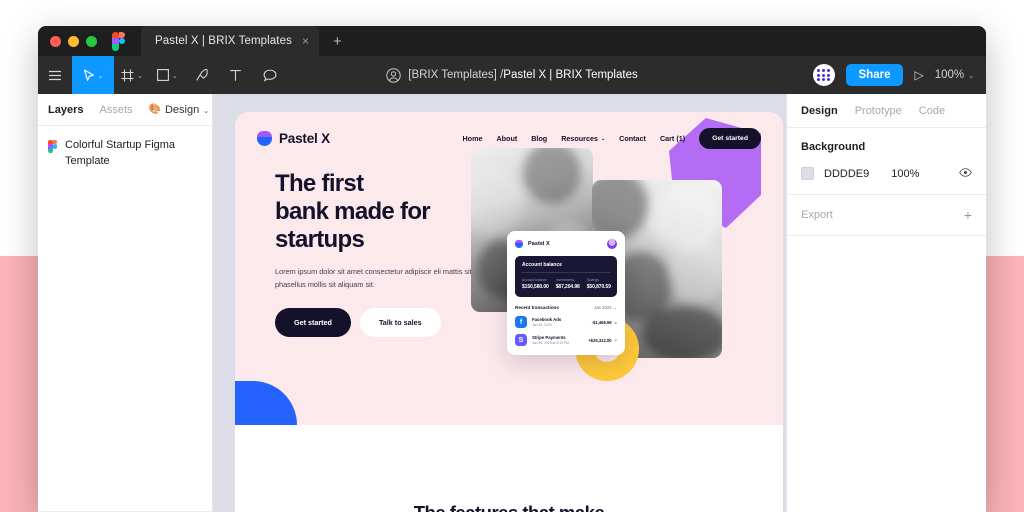  I want to click on tab-code: Code, so click(932, 111).